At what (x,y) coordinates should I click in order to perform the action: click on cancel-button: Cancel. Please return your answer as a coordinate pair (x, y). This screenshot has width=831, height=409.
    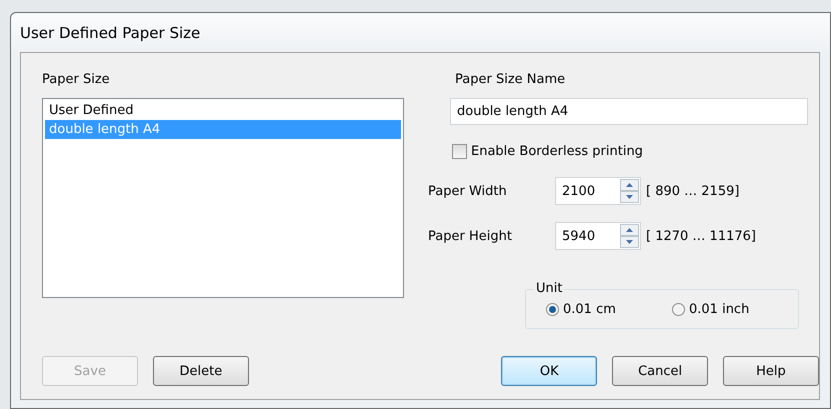
    Looking at the image, I should click on (660, 371).